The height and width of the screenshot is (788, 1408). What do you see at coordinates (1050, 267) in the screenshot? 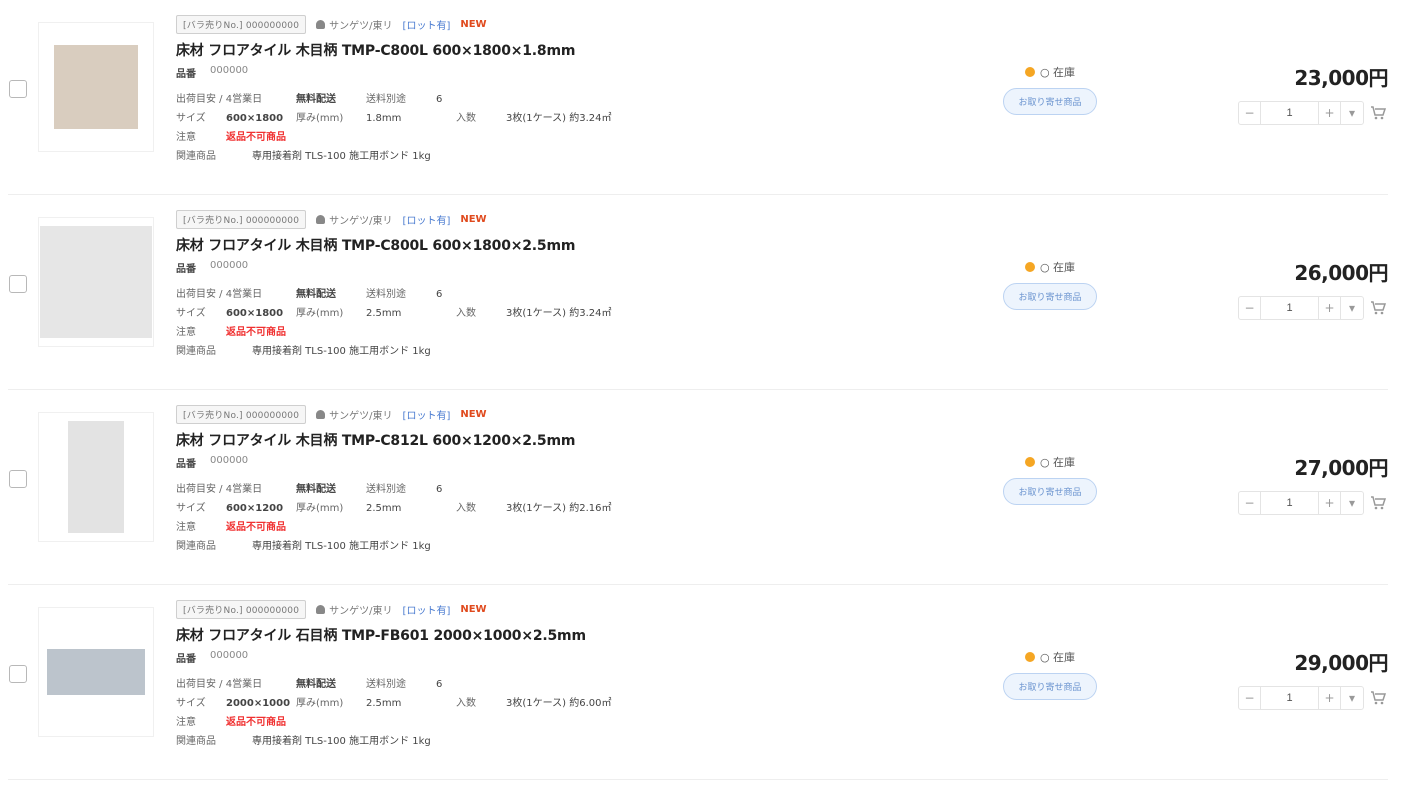
I see `stock-indicator: ○ 在庫` at bounding box center [1050, 267].